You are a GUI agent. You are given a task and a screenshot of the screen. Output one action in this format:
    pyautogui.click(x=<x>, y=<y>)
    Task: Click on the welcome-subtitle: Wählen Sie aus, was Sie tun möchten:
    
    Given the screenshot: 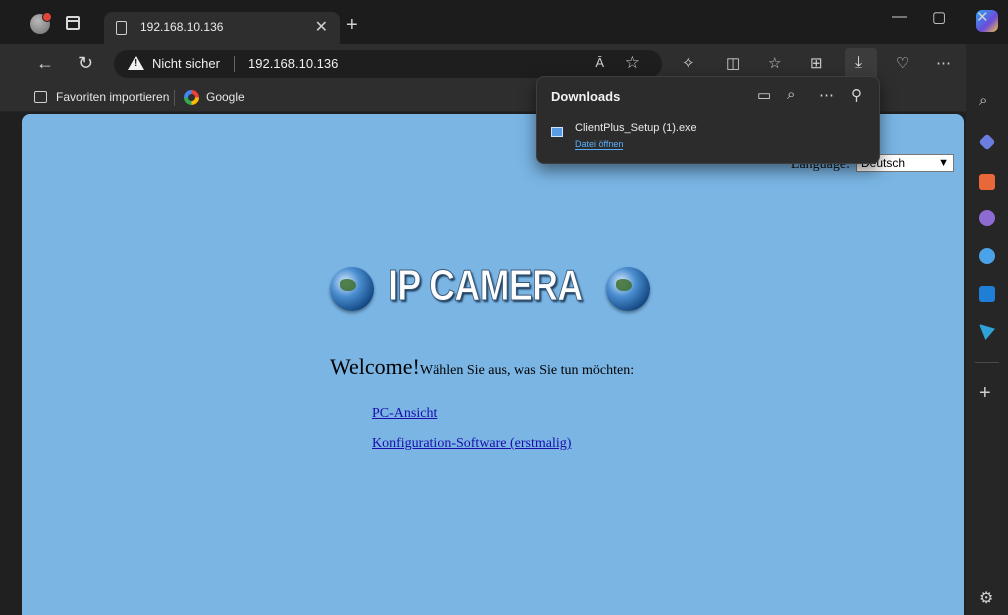 What is the action you would take?
    pyautogui.click(x=527, y=370)
    